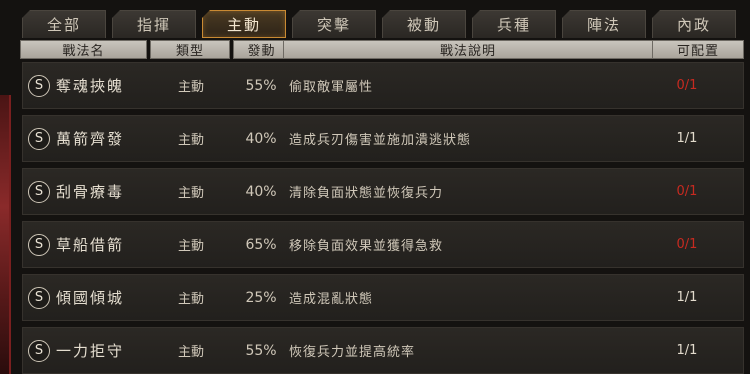 The width and height of the screenshot is (750, 374). Describe the element at coordinates (604, 24) in the screenshot. I see `tab-formation: 陣法` at that location.